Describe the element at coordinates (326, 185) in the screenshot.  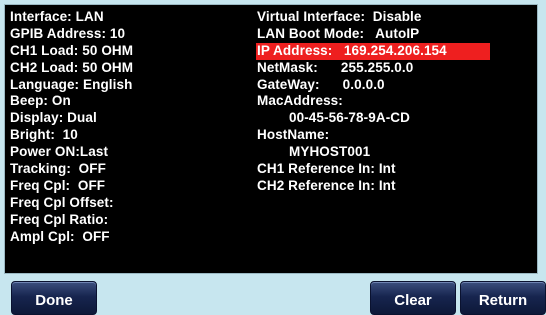
I see `ch2-reference-setting: CH2 Reference In: Int` at that location.